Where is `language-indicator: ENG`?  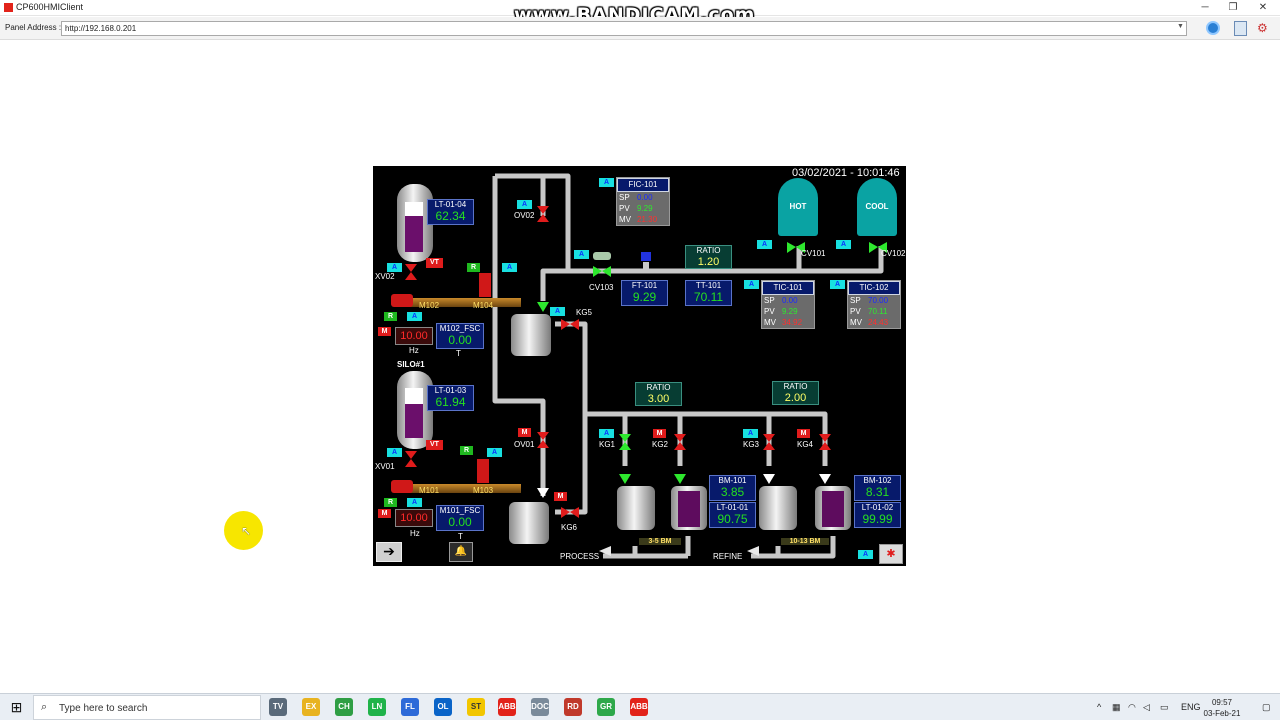
language-indicator: ENG is located at coordinates (1191, 707).